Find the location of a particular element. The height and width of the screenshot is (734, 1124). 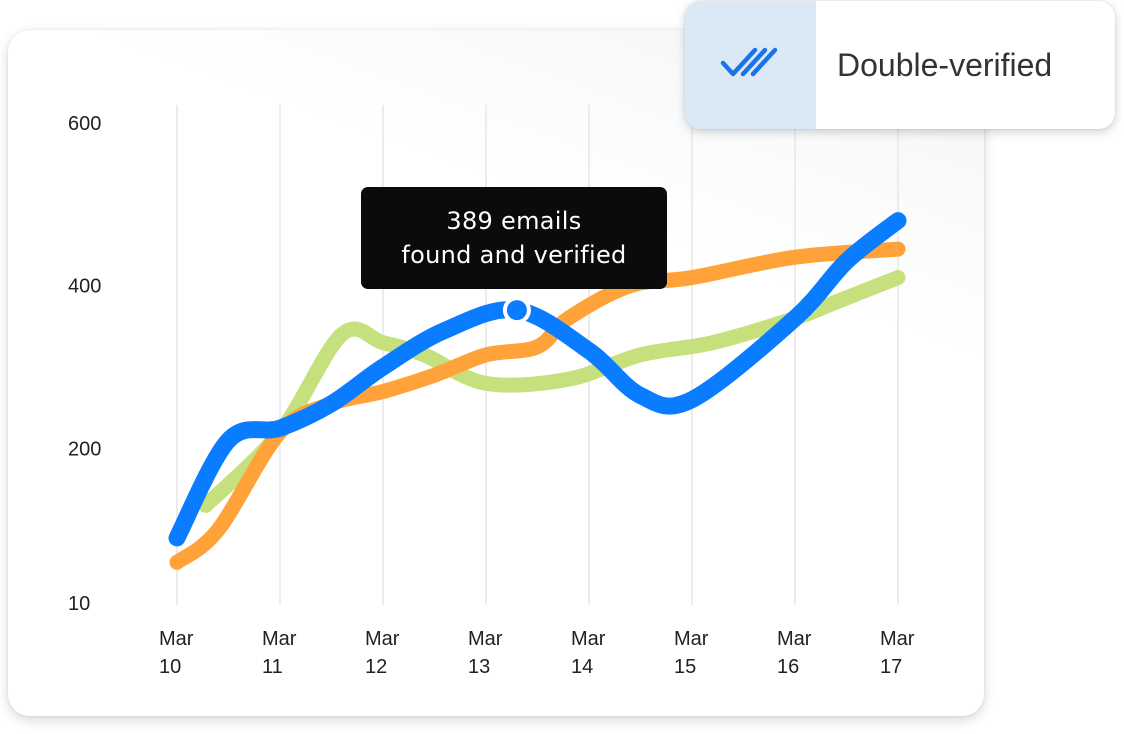

badge-label: Double-verified is located at coordinates (945, 65).